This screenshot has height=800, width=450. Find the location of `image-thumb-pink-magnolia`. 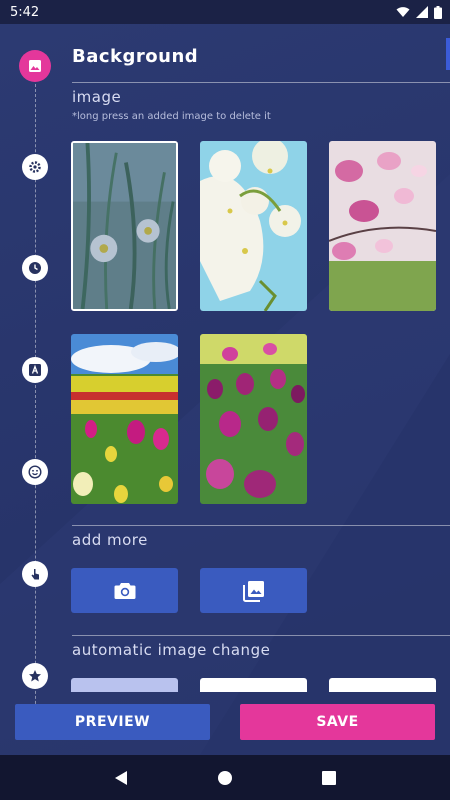

image-thumb-pink-magnolia is located at coordinates (382, 226).